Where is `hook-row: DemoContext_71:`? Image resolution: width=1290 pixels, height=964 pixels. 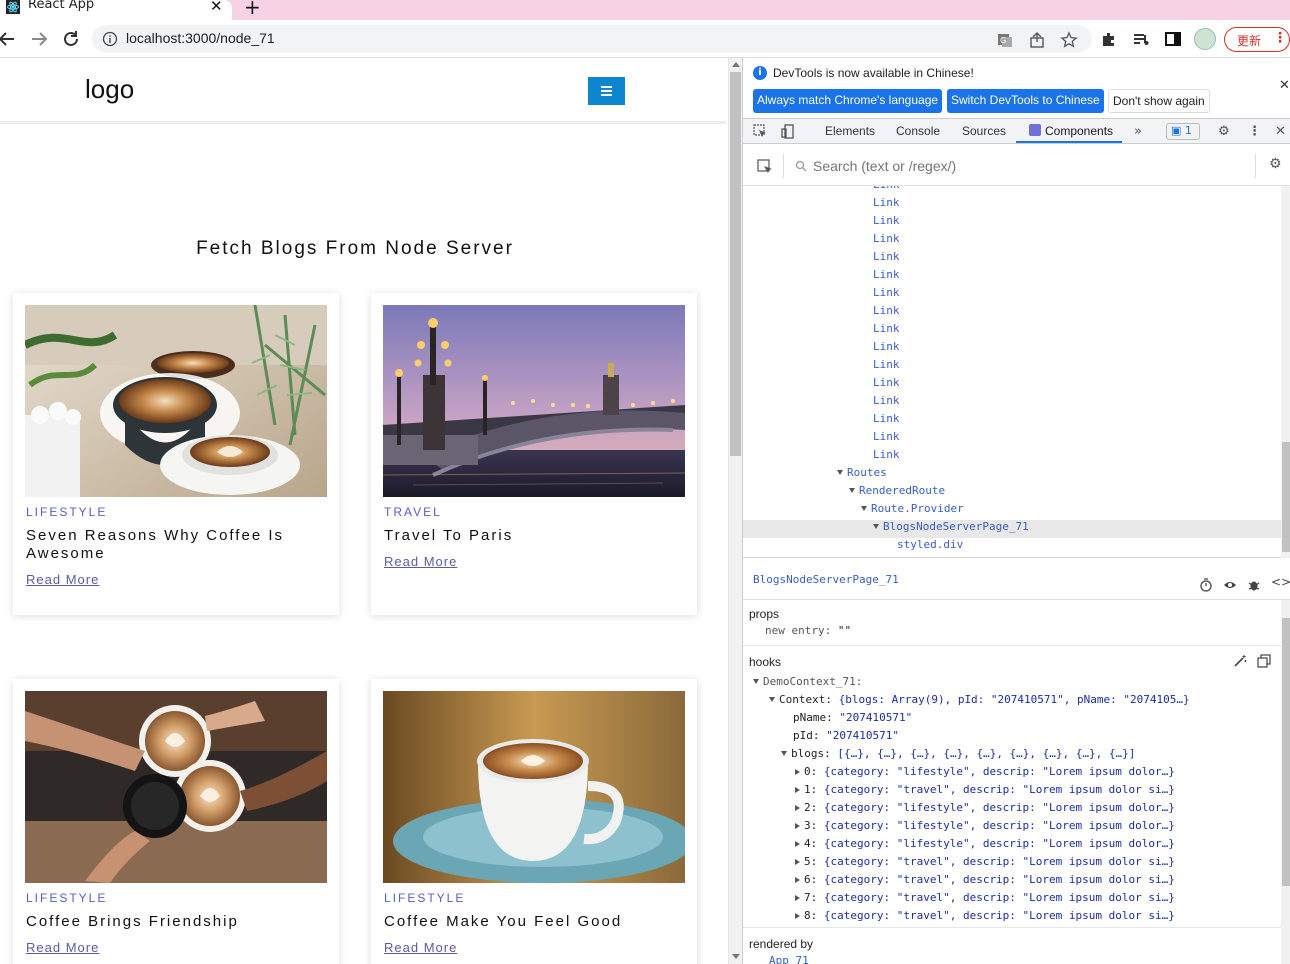 hook-row: DemoContext_71: is located at coordinates (807, 681).